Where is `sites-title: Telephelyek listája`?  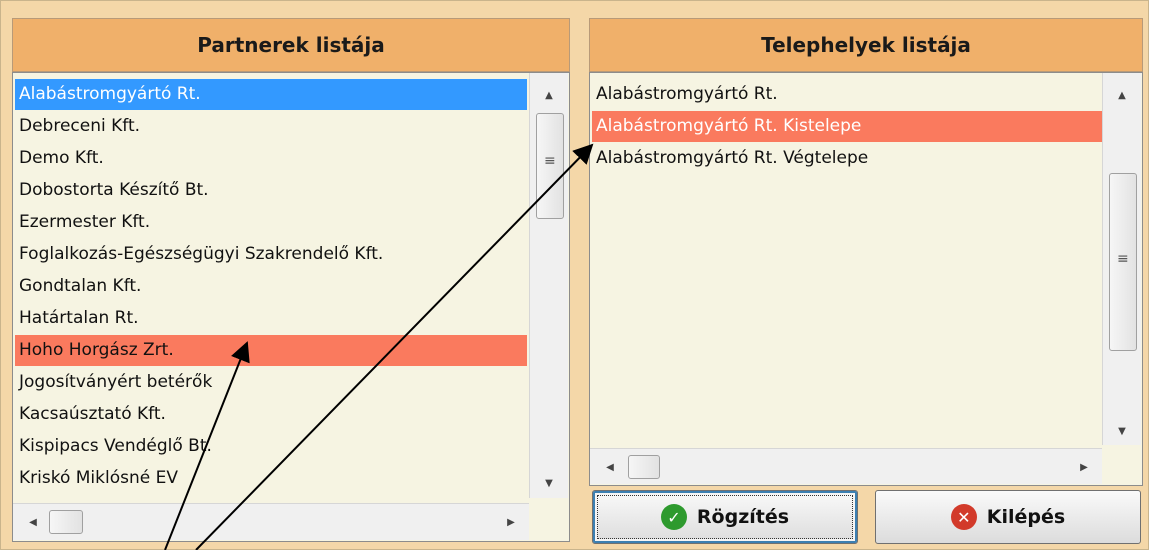 sites-title: Telephelyek listája is located at coordinates (866, 45).